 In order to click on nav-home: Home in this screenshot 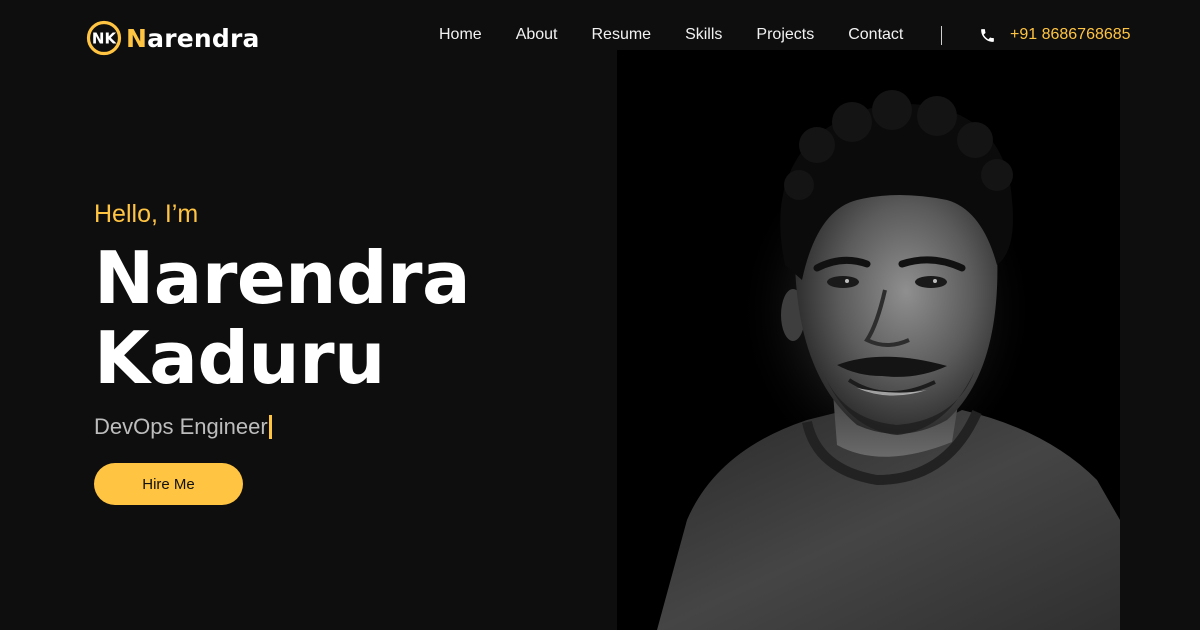, I will do `click(460, 35)`.